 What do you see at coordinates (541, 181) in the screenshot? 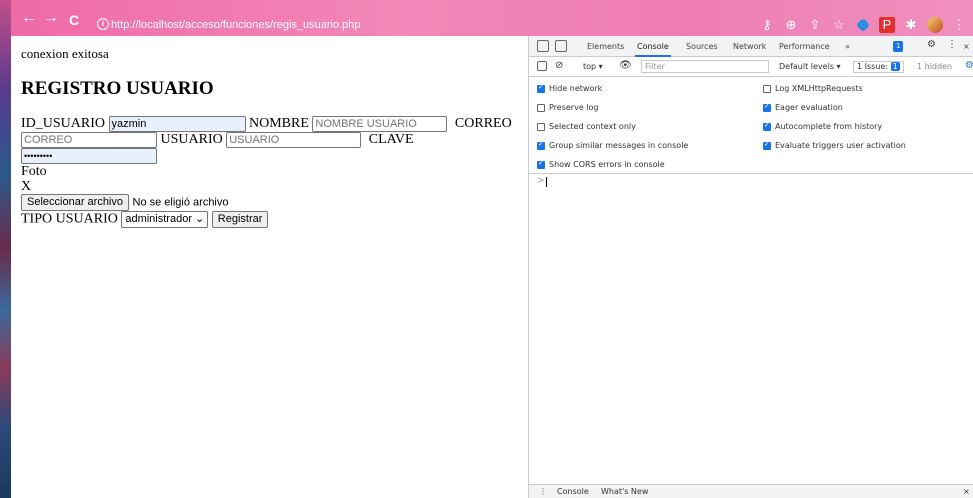
I see `console-prompt: >` at bounding box center [541, 181].